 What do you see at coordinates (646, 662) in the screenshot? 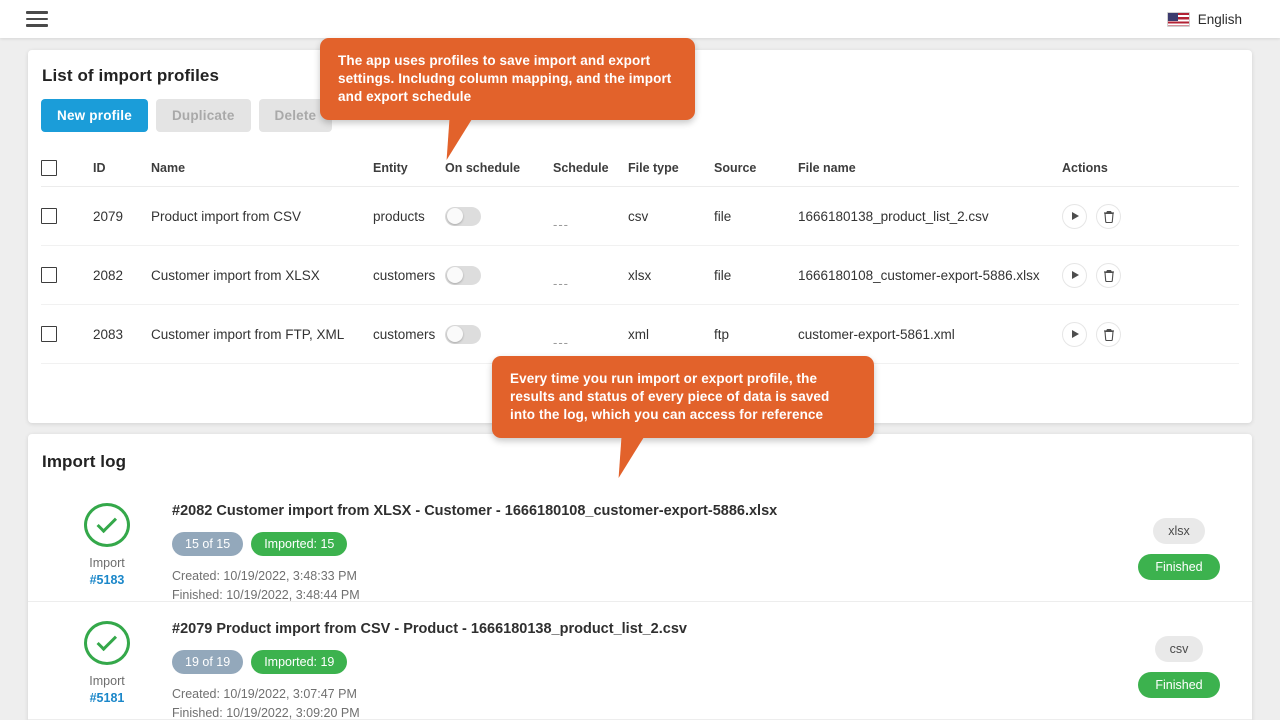
I see `log-pills: 19 of 19 Imported: 19` at bounding box center [646, 662].